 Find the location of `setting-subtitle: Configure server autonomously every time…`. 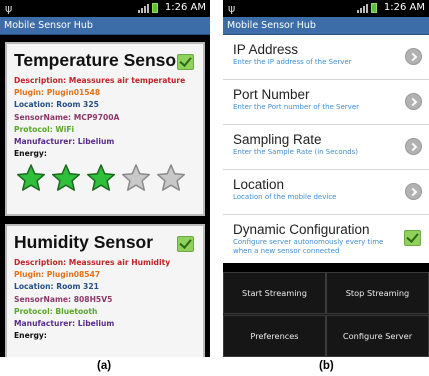

setting-subtitle: Configure server autonomously every time… is located at coordinates (308, 246).